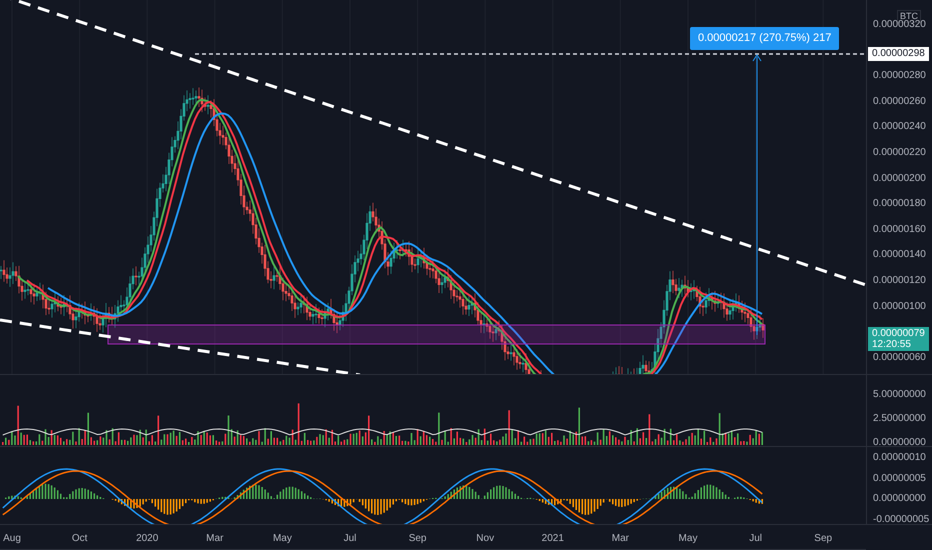  What do you see at coordinates (892, 344) in the screenshot?
I see `countdown-timer: 12:20:55` at bounding box center [892, 344].